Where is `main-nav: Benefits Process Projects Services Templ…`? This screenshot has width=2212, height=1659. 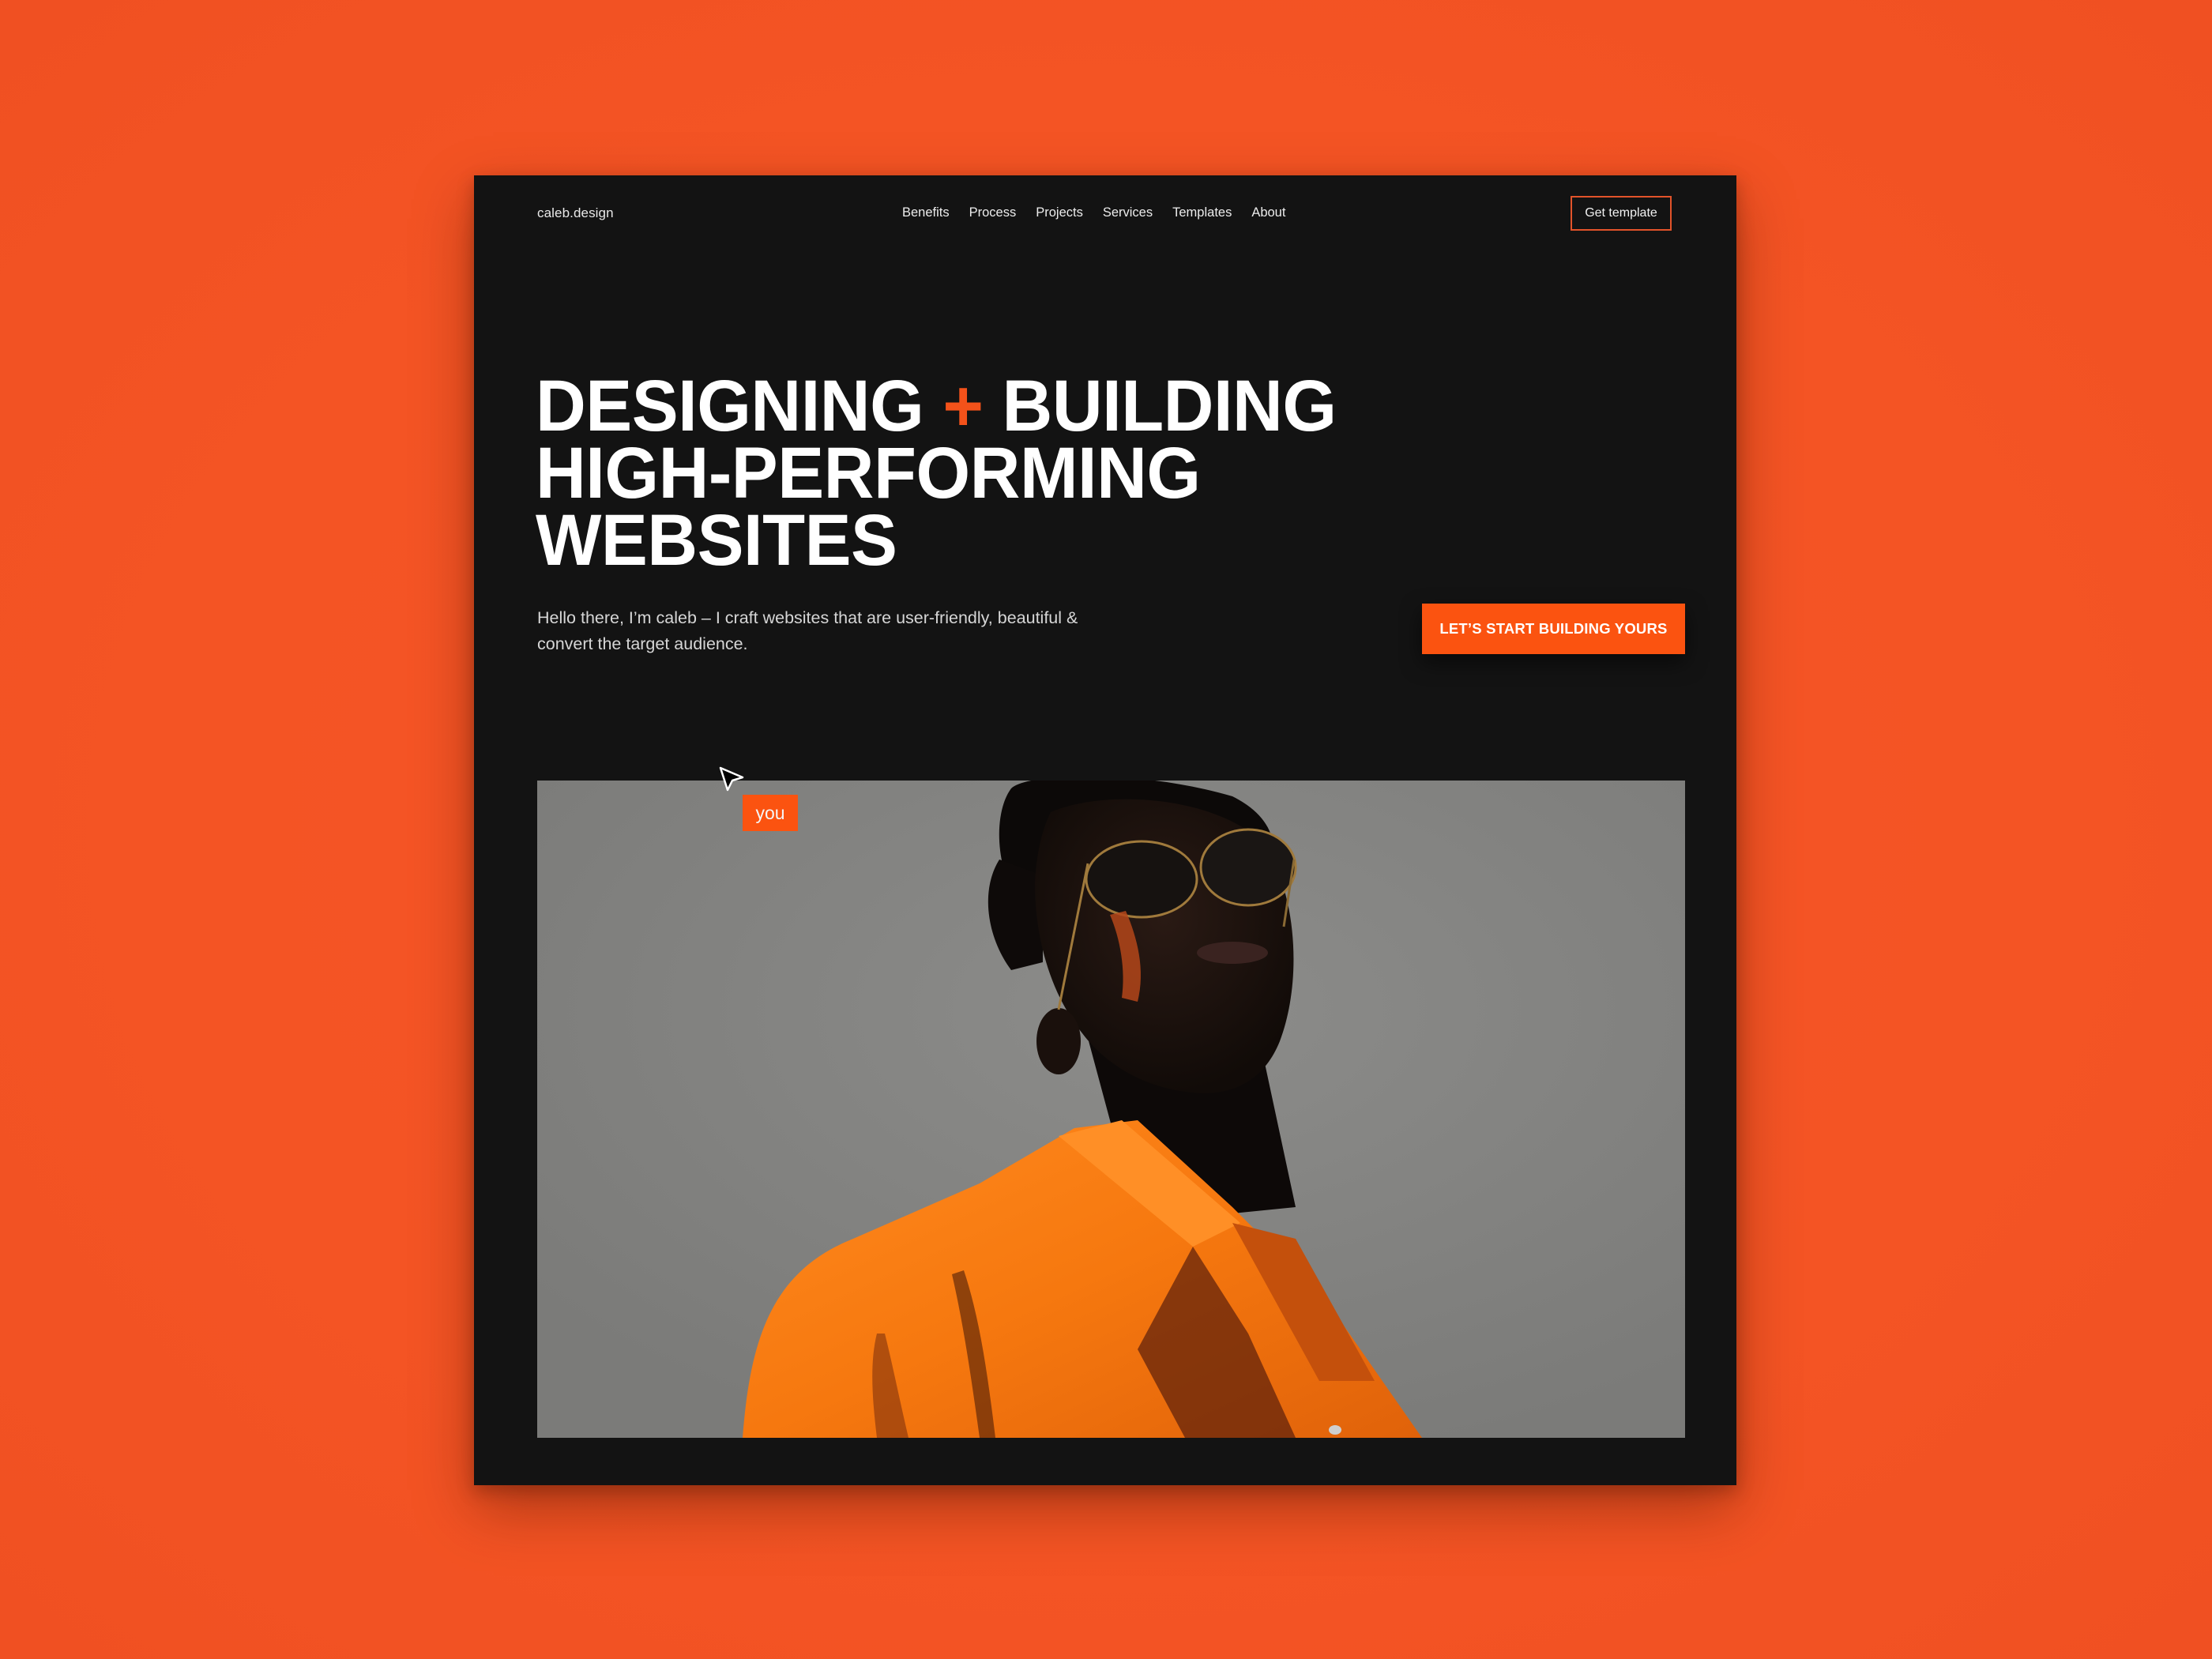 main-nav: Benefits Process Projects Services Templ… is located at coordinates (1103, 213).